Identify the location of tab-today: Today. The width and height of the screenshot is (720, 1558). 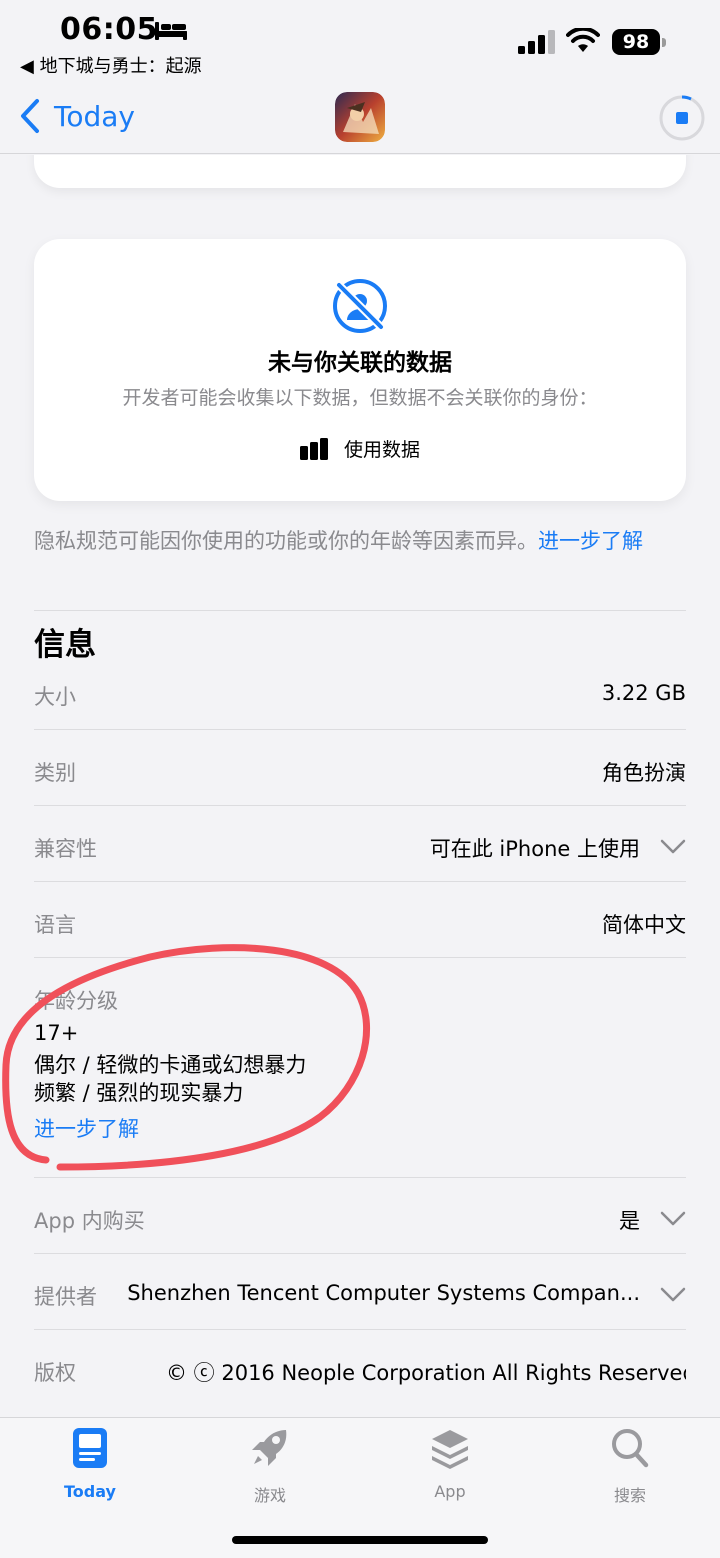
(90, 1466).